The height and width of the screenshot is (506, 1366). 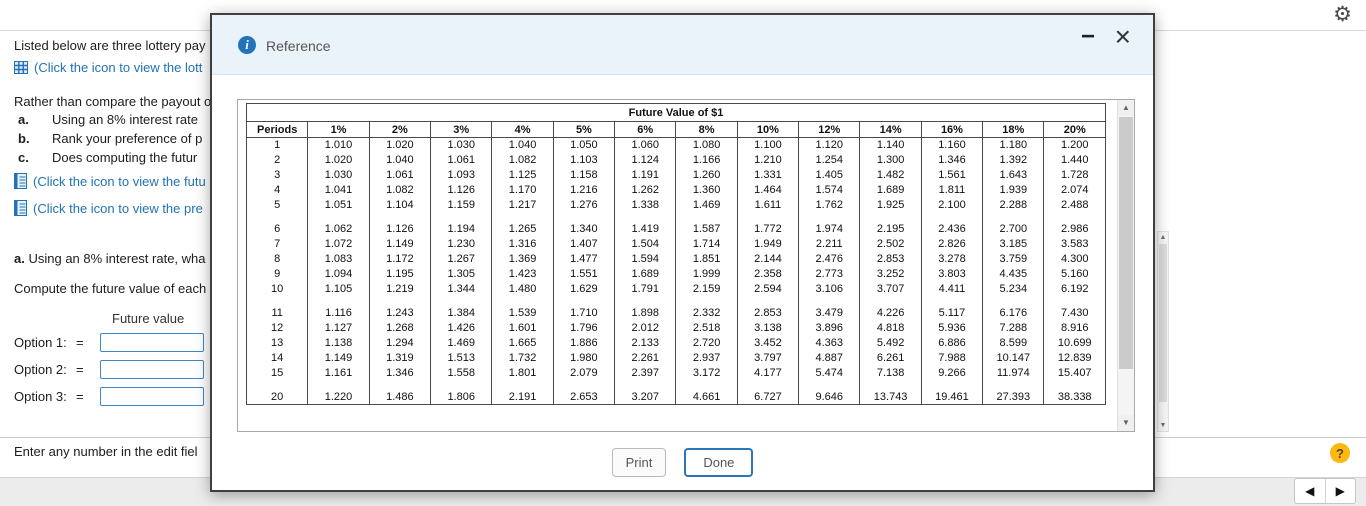 What do you see at coordinates (118, 208) in the screenshot?
I see `present-table-link-text: (Click the icon to view the pre` at bounding box center [118, 208].